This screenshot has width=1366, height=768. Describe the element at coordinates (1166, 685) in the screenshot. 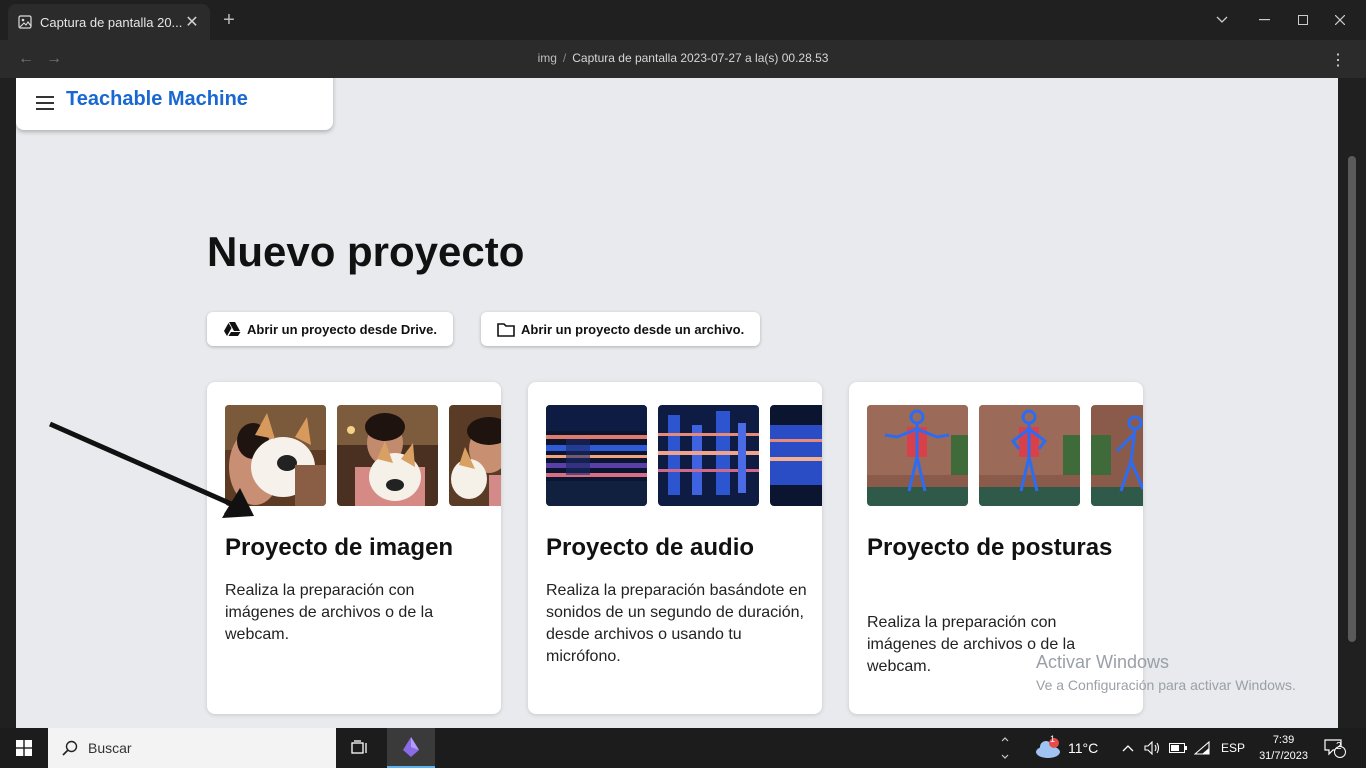

I see `activation-watermark-subtitle: Ve a Configuración para activar Windows.` at that location.